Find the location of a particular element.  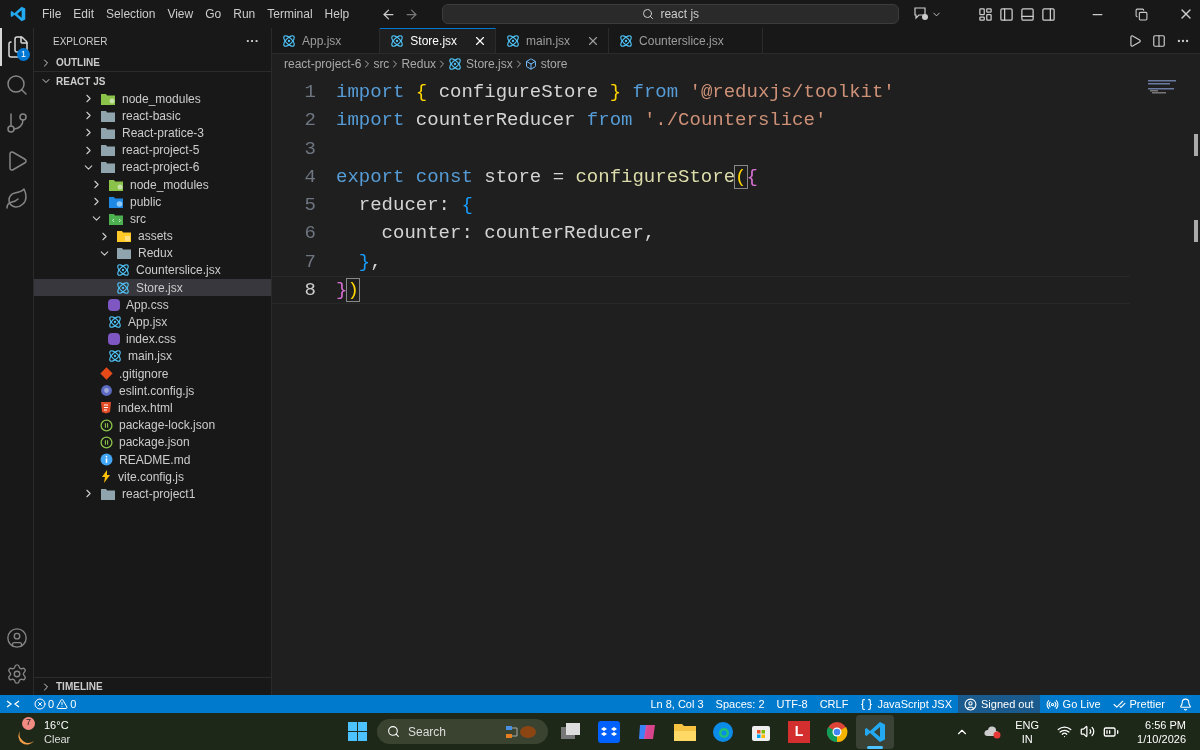

breadcrumb-item: store is located at coordinates (546, 64).